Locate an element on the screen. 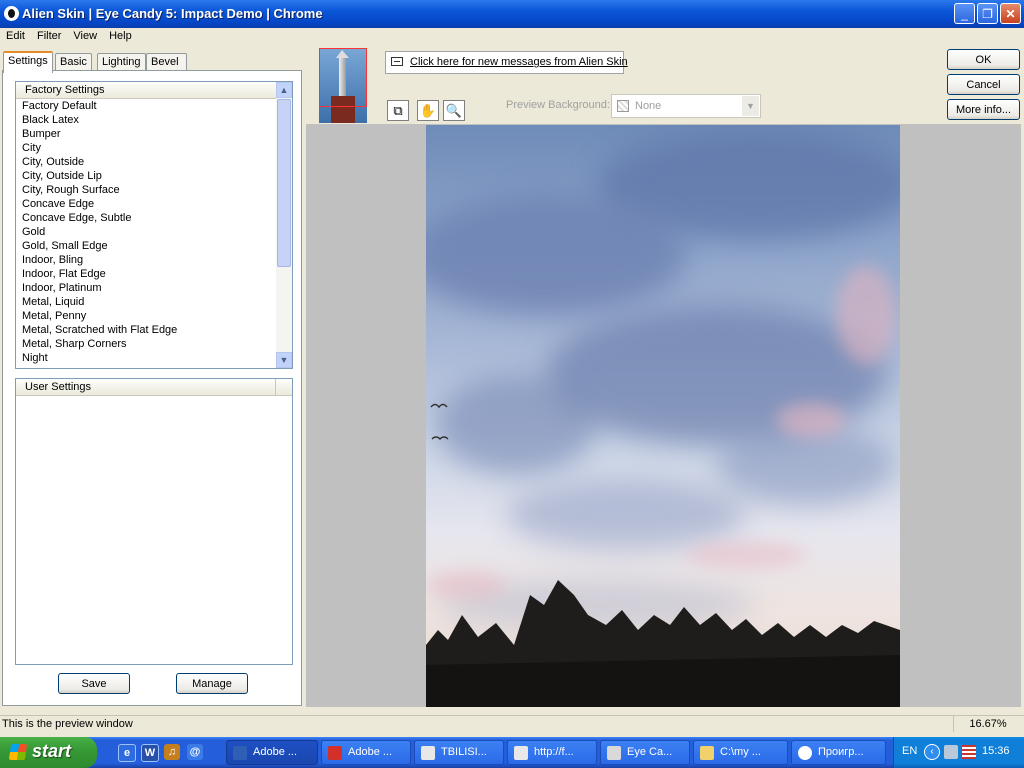 The width and height of the screenshot is (1024, 768). network-icon is located at coordinates (951, 752).